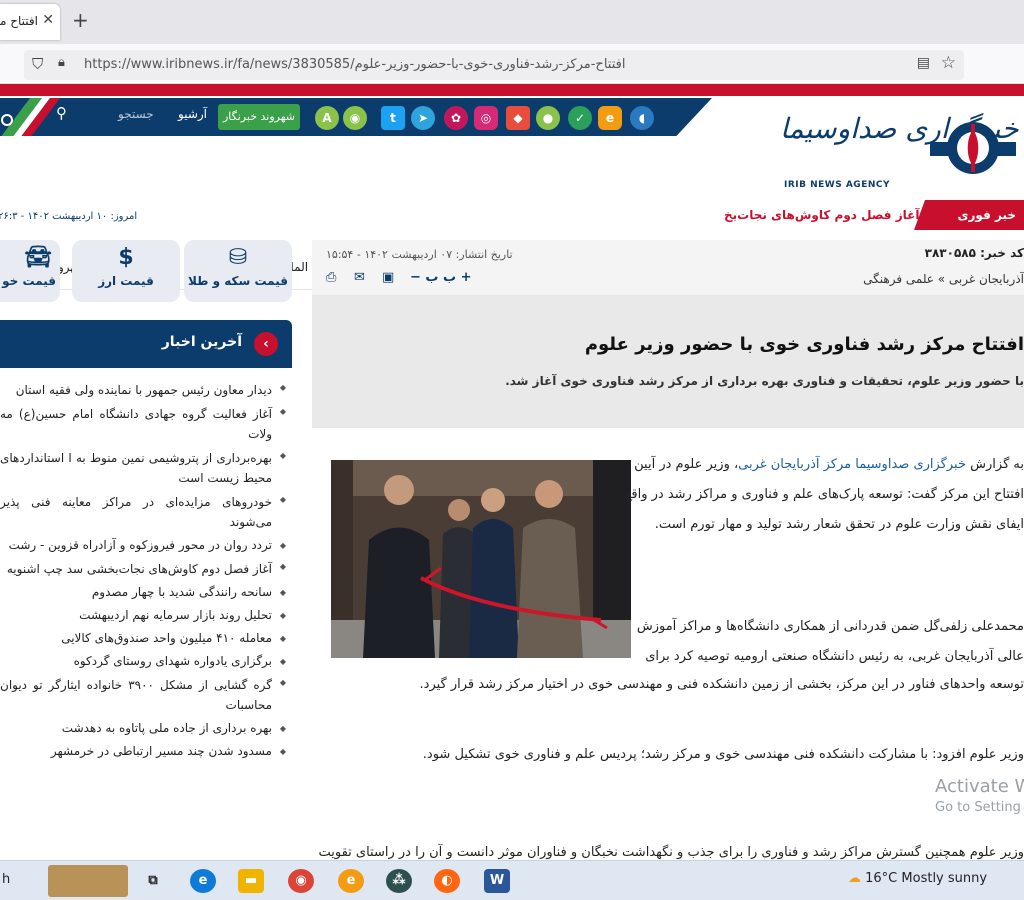 This screenshot has width=1024, height=900. What do you see at coordinates (143, 638) in the screenshot?
I see `latest-news-item: معامله ۴۱۰ میلیون واحد صندوق‌های کالایی` at bounding box center [143, 638].